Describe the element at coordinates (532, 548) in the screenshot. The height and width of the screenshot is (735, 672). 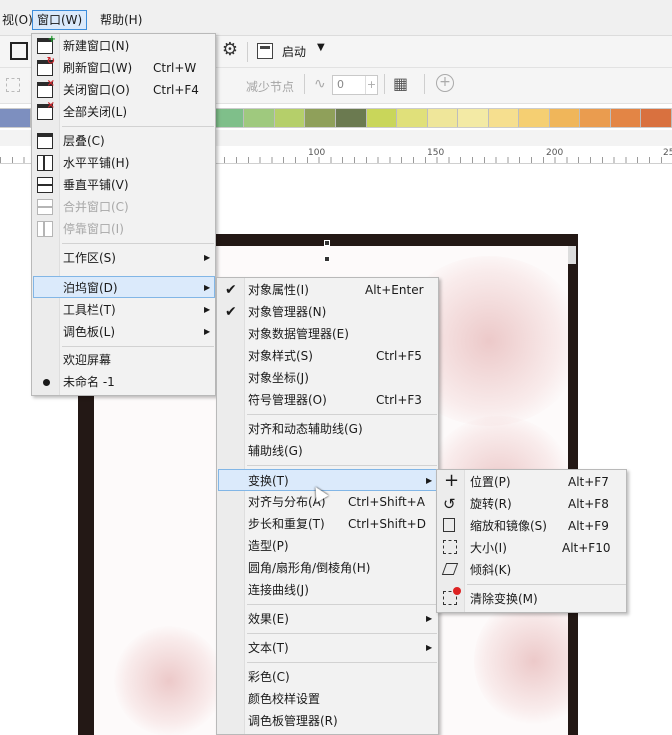
I see `menu-item-size: 大小(I) Alt+F10` at that location.